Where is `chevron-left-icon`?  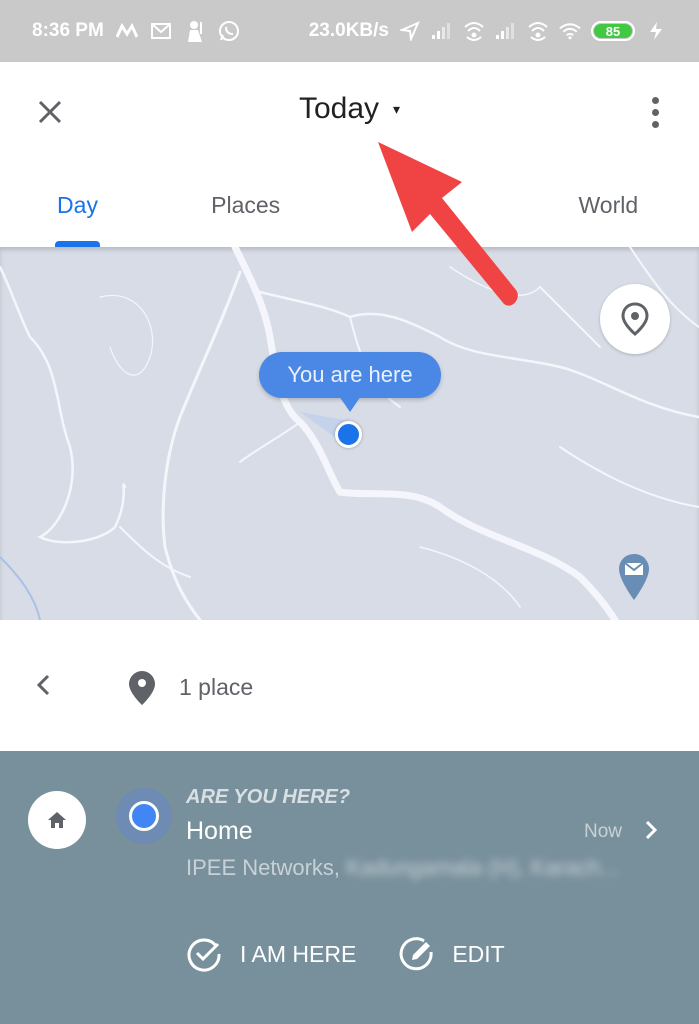
chevron-left-icon is located at coordinates (43, 685).